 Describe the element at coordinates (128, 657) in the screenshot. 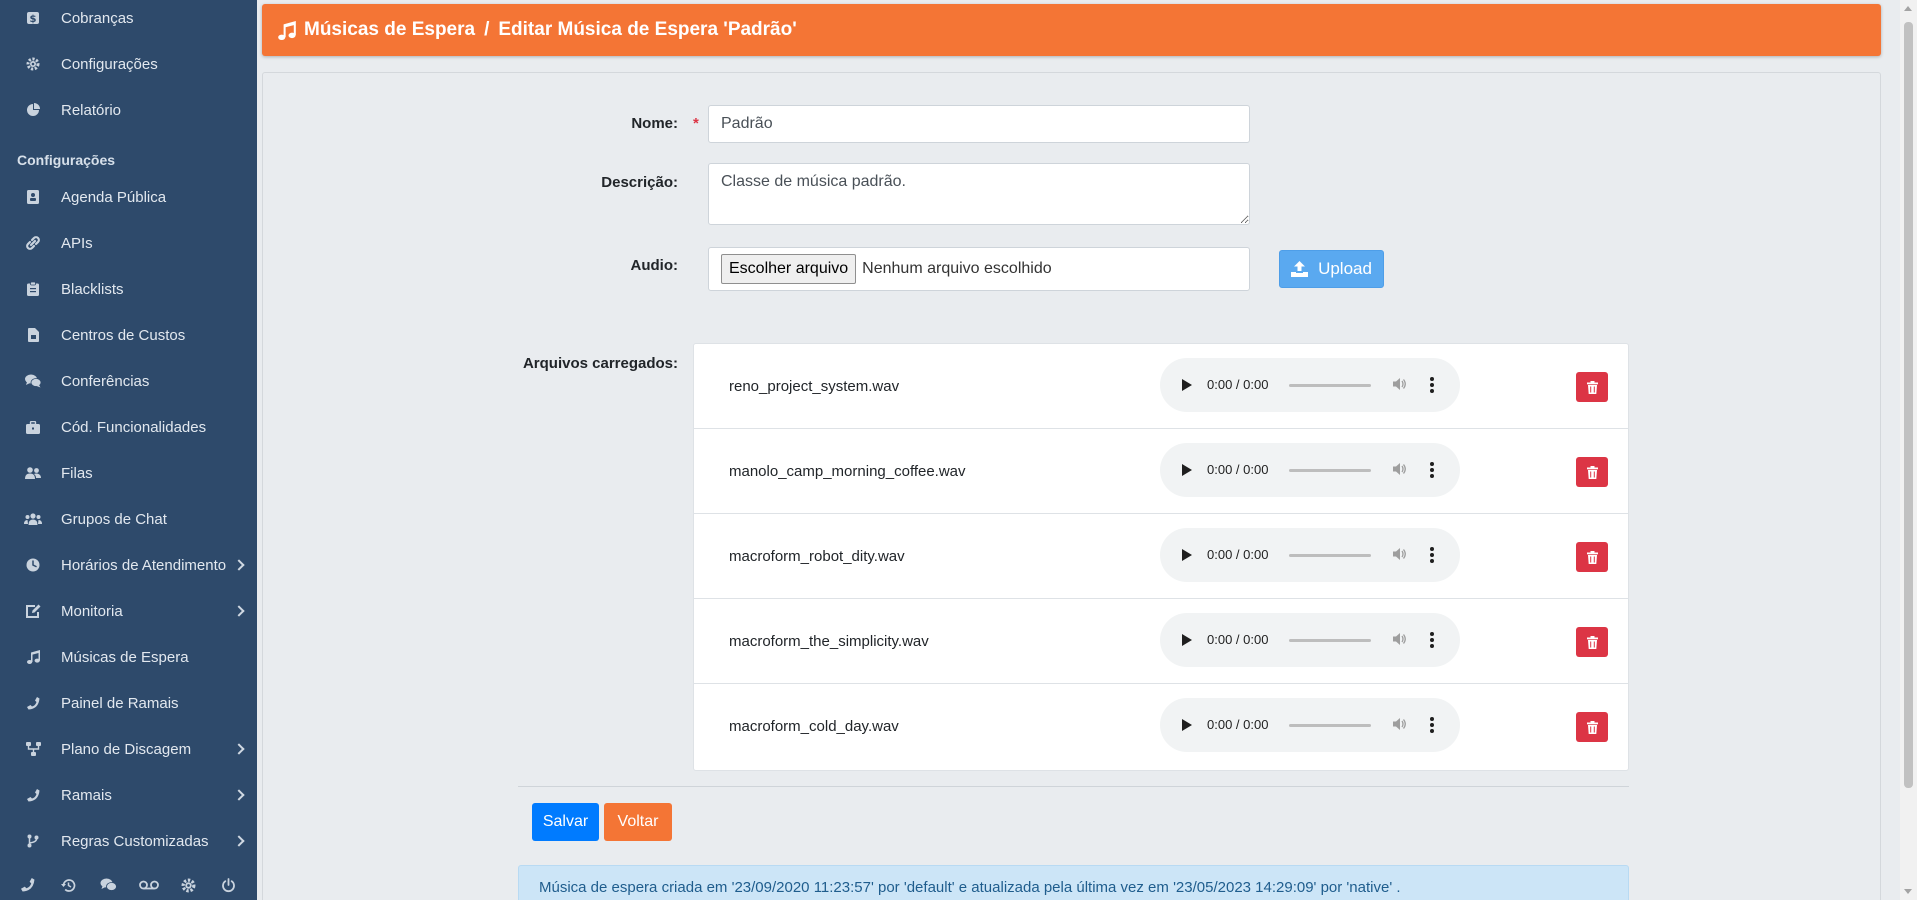

I see `sidebar-item-musicas-de-espera: Músicas de Espera` at that location.